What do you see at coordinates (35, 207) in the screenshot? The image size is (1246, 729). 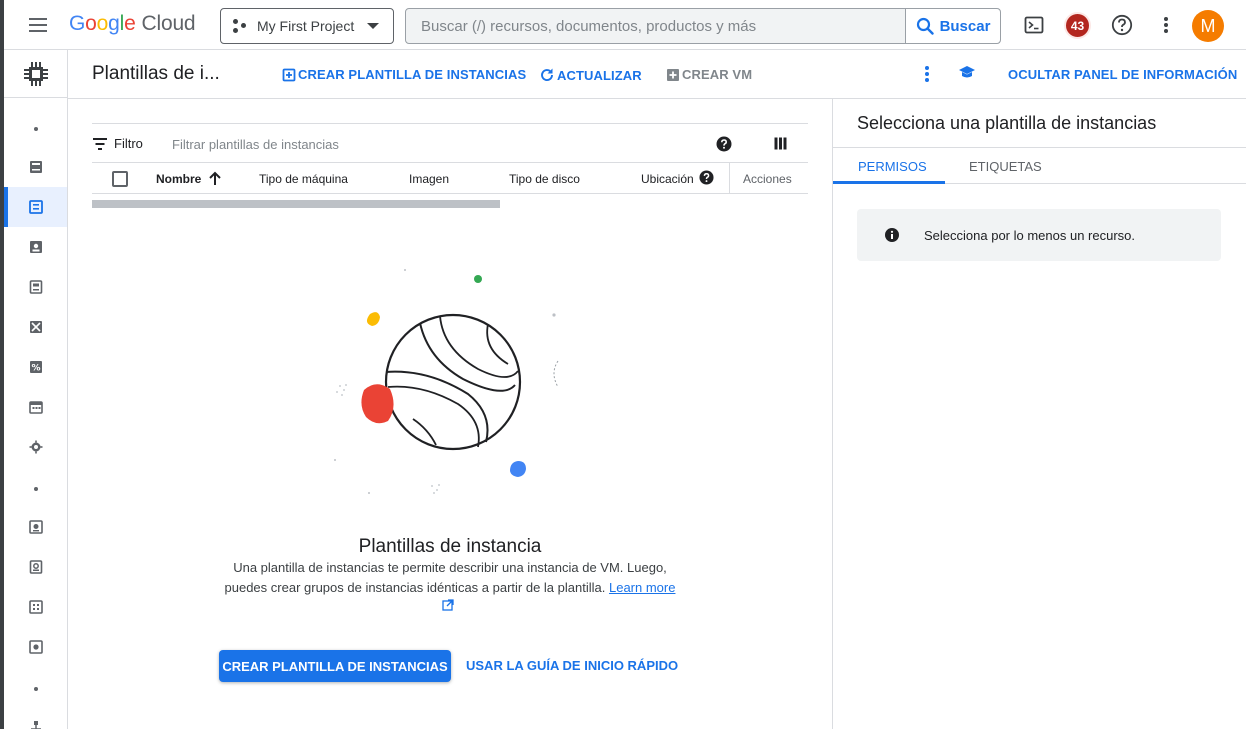 I see `instance-templates-icon` at bounding box center [35, 207].